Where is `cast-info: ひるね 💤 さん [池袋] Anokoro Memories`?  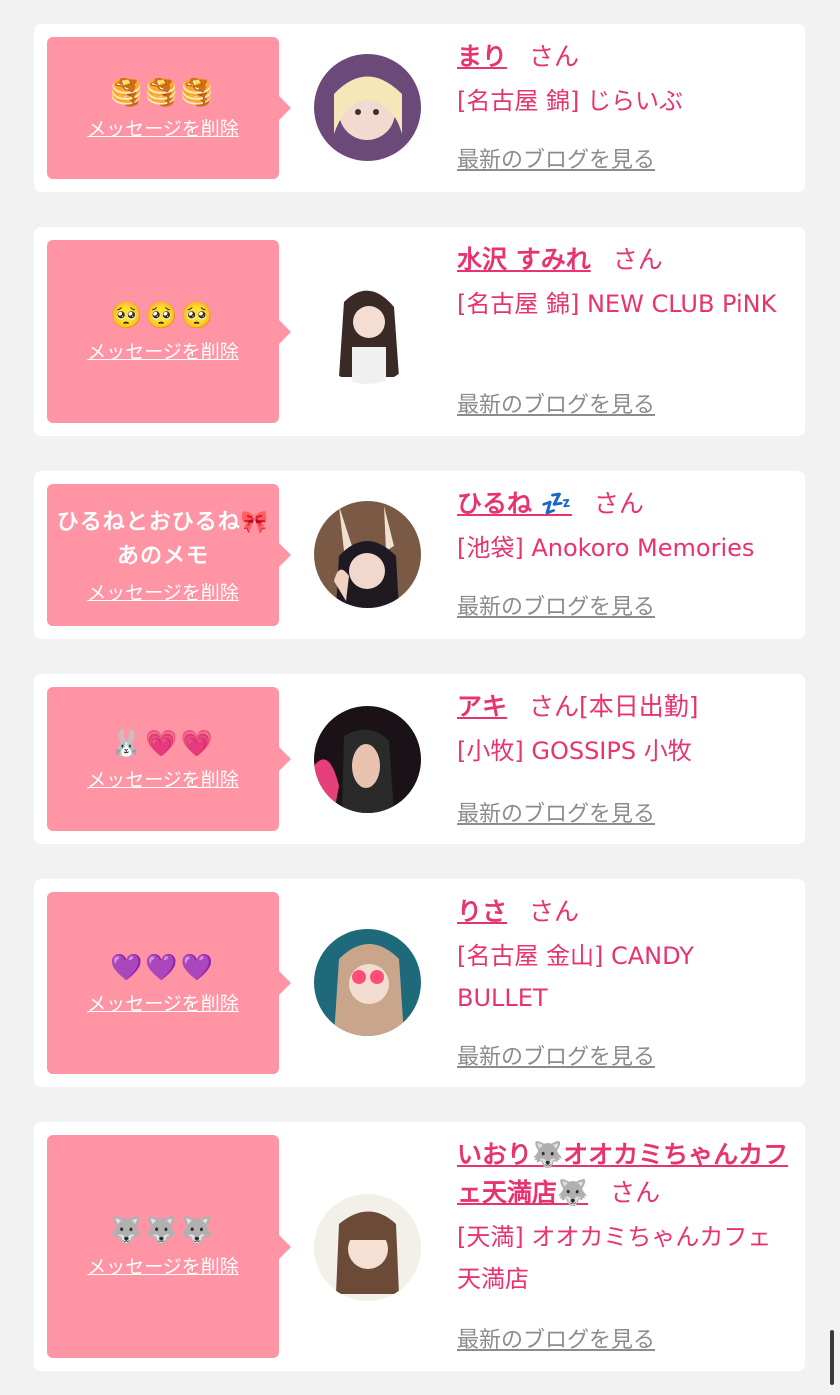 cast-info: ひるね 💤 さん [池袋] Anokoro Memories is located at coordinates (624, 527).